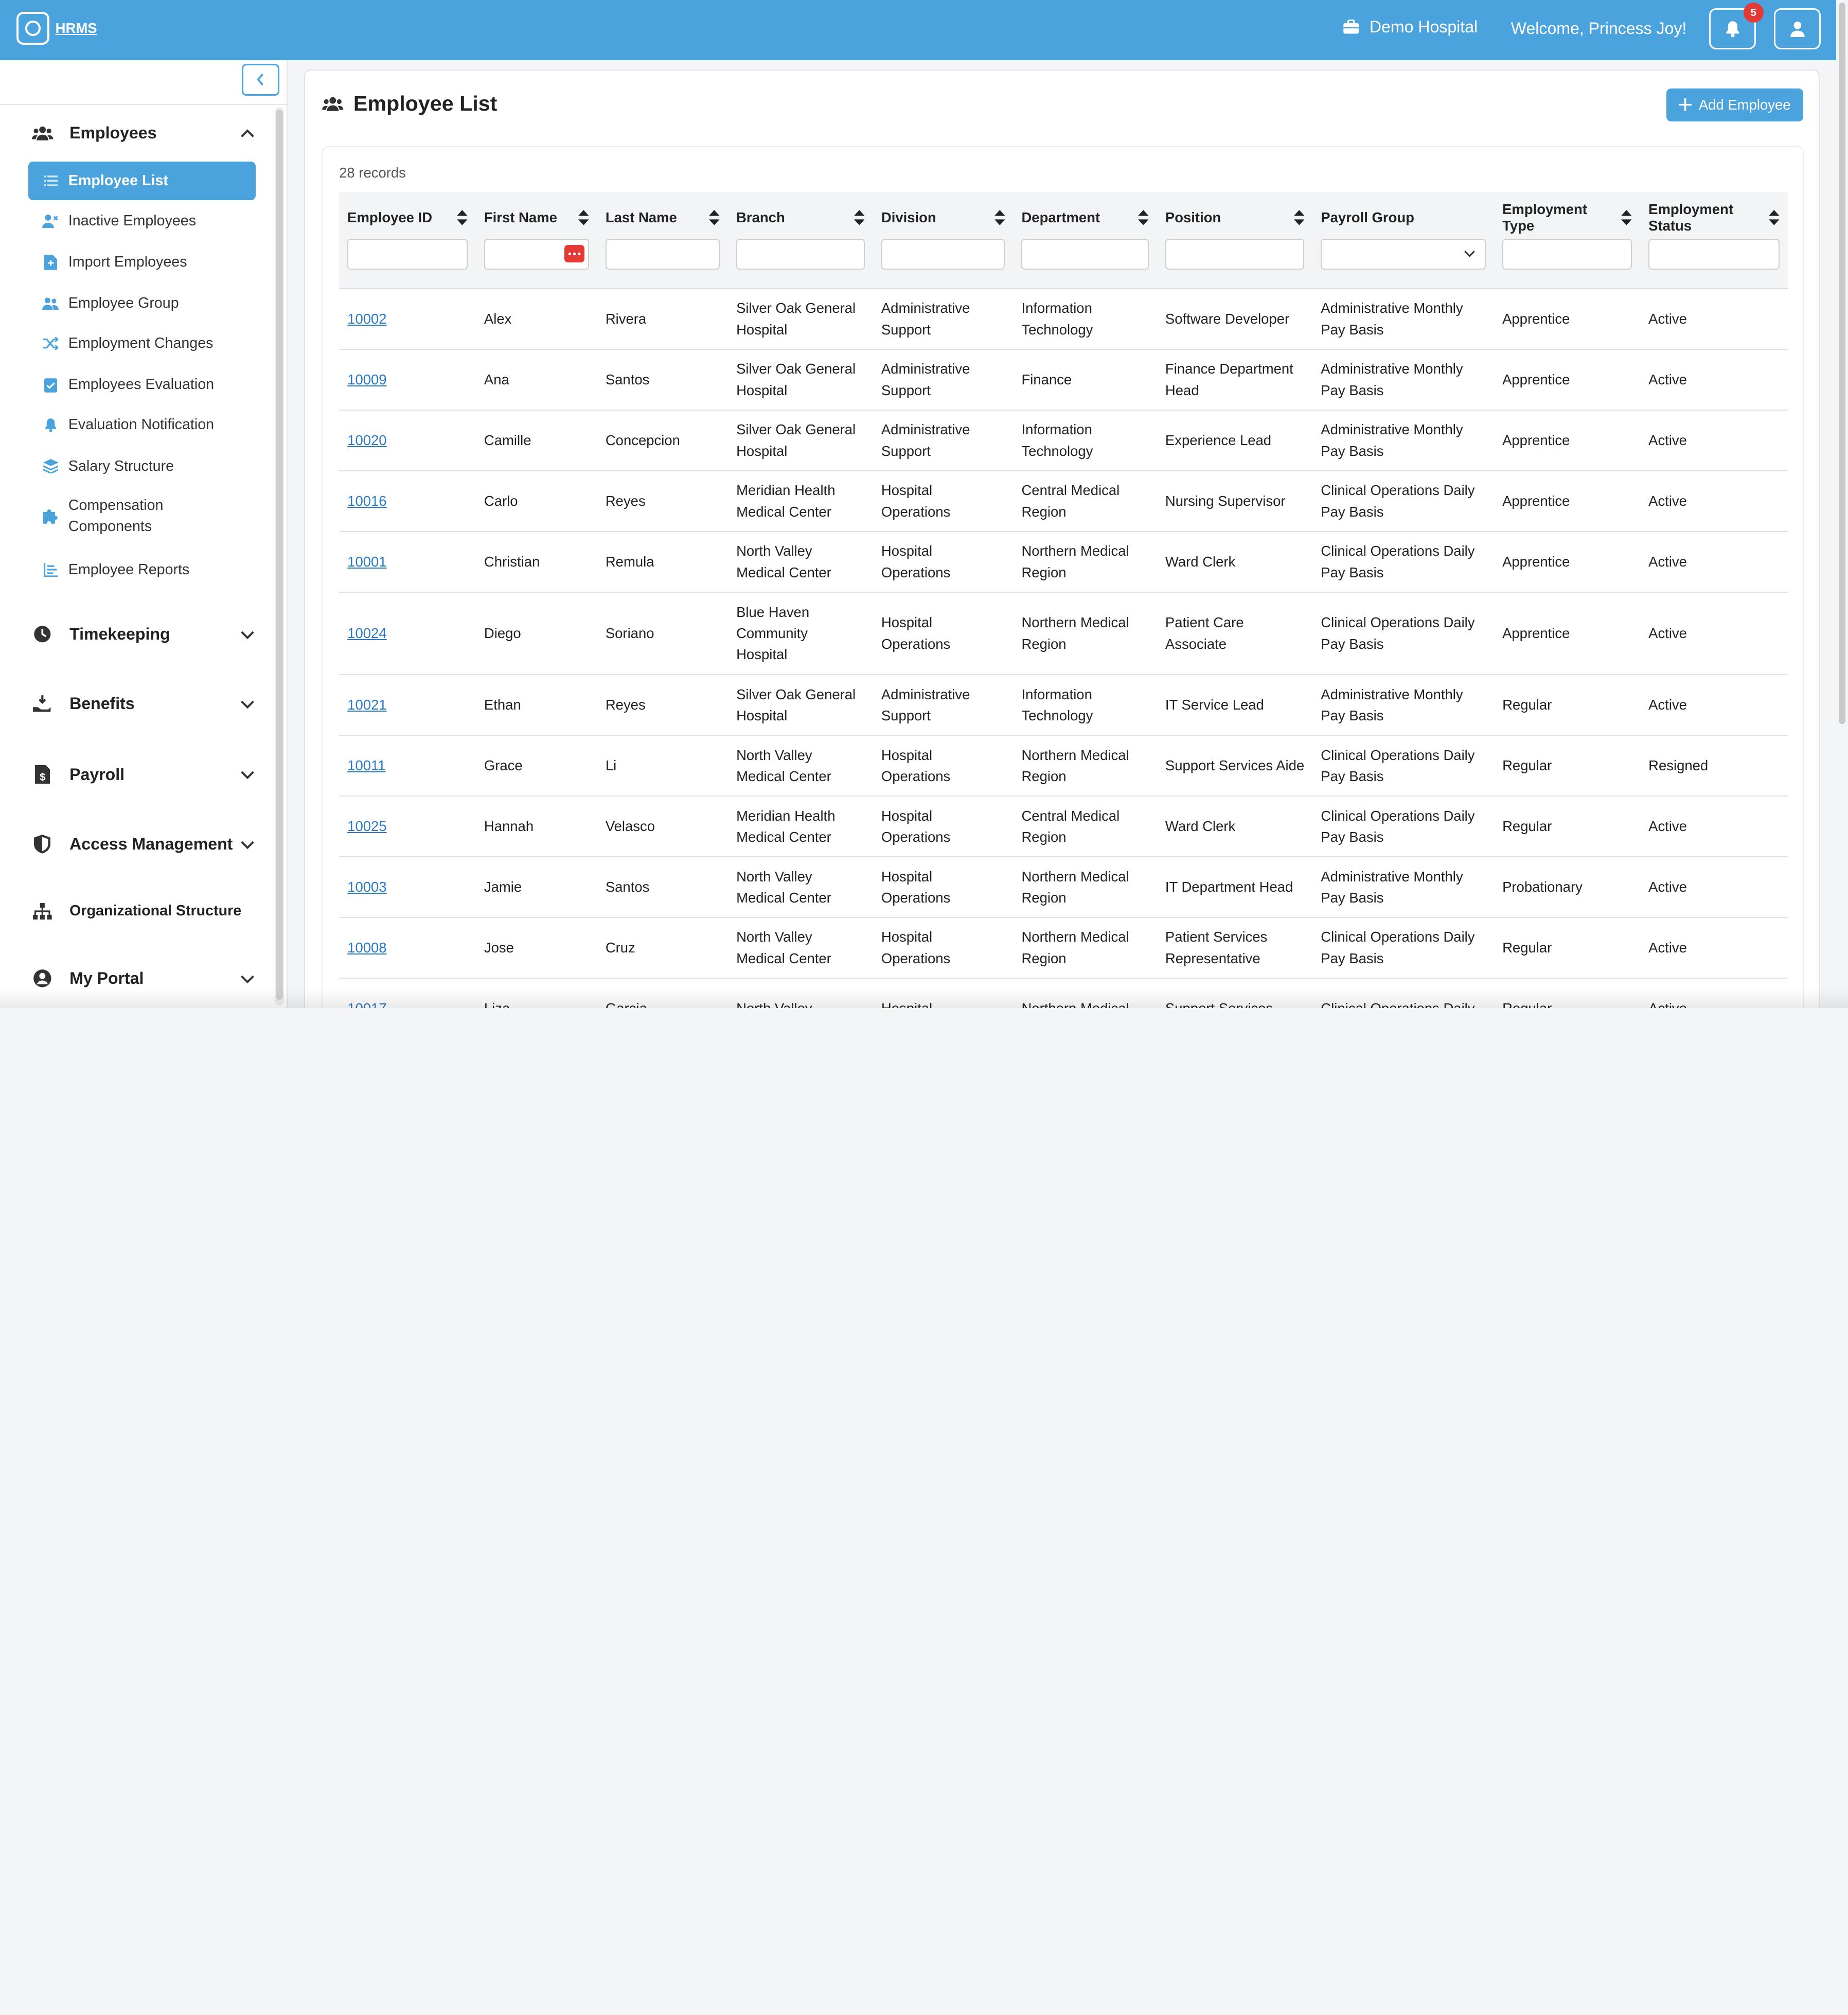 The height and width of the screenshot is (2015, 1848). What do you see at coordinates (247, 133) in the screenshot?
I see `chevron-up-icon` at bounding box center [247, 133].